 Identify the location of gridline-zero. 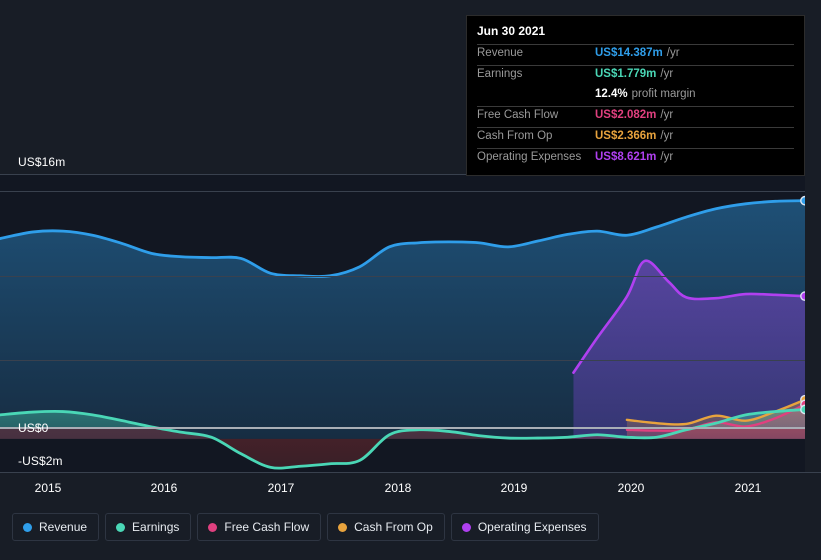
(402, 428).